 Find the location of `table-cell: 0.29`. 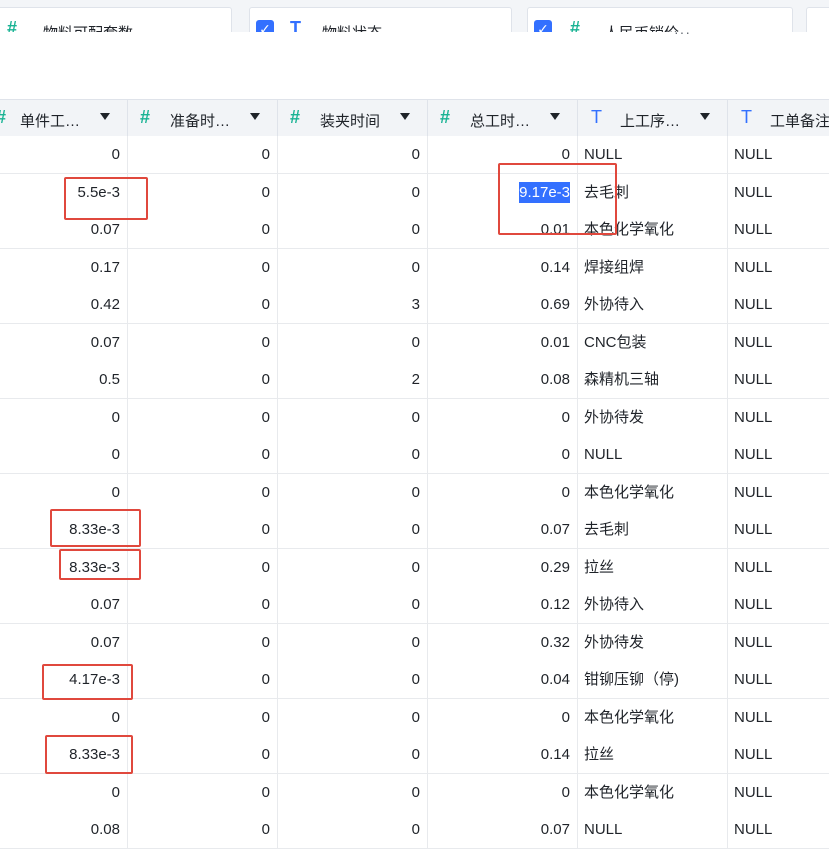

table-cell: 0.29 is located at coordinates (503, 567).